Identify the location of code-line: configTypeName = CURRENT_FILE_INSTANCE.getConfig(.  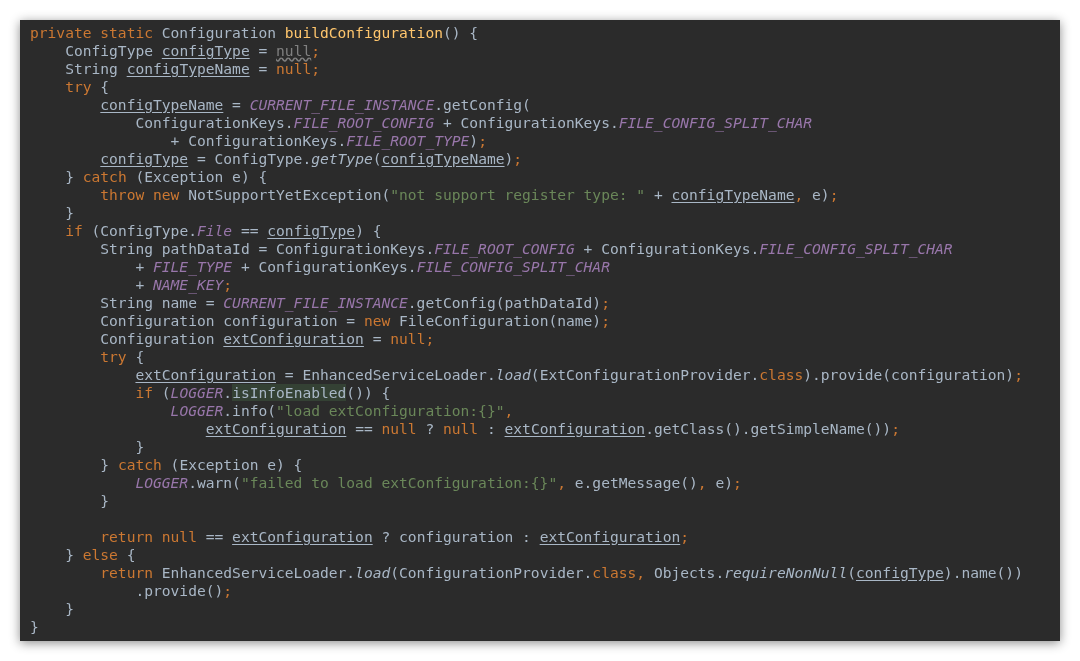
(315, 105).